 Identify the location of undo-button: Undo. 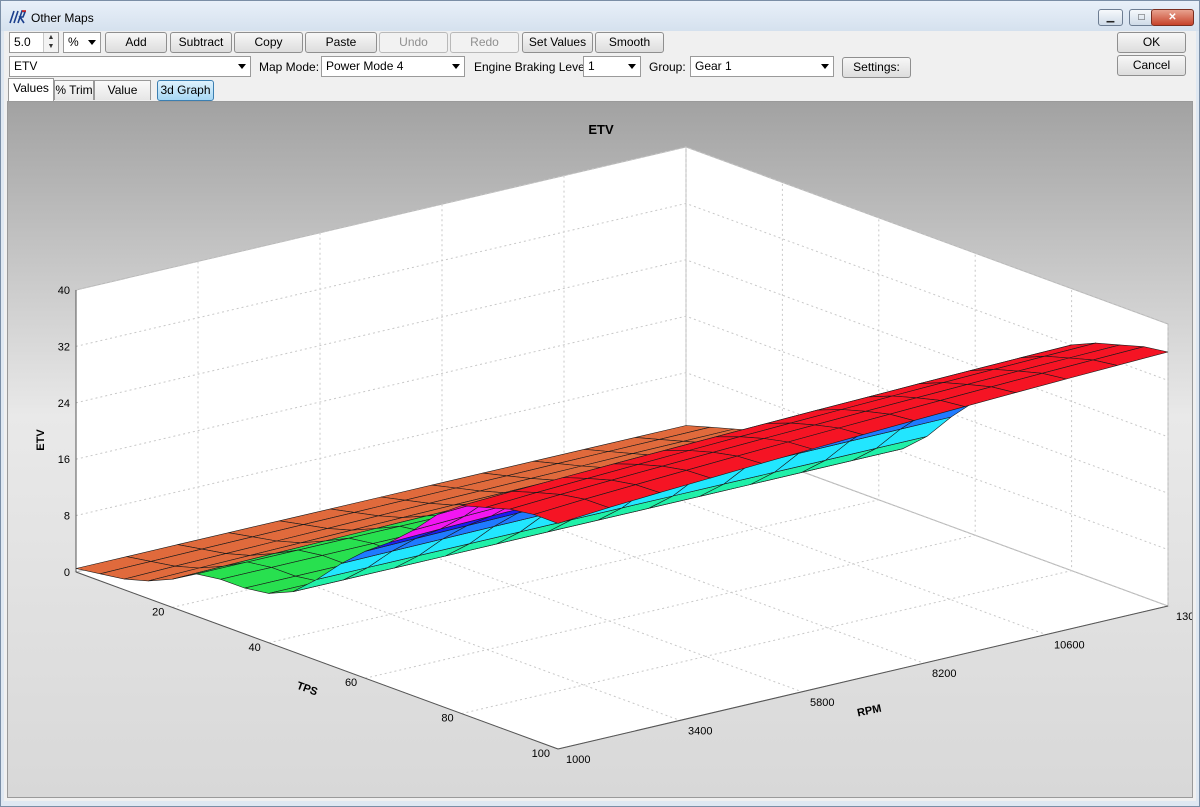
(413, 42).